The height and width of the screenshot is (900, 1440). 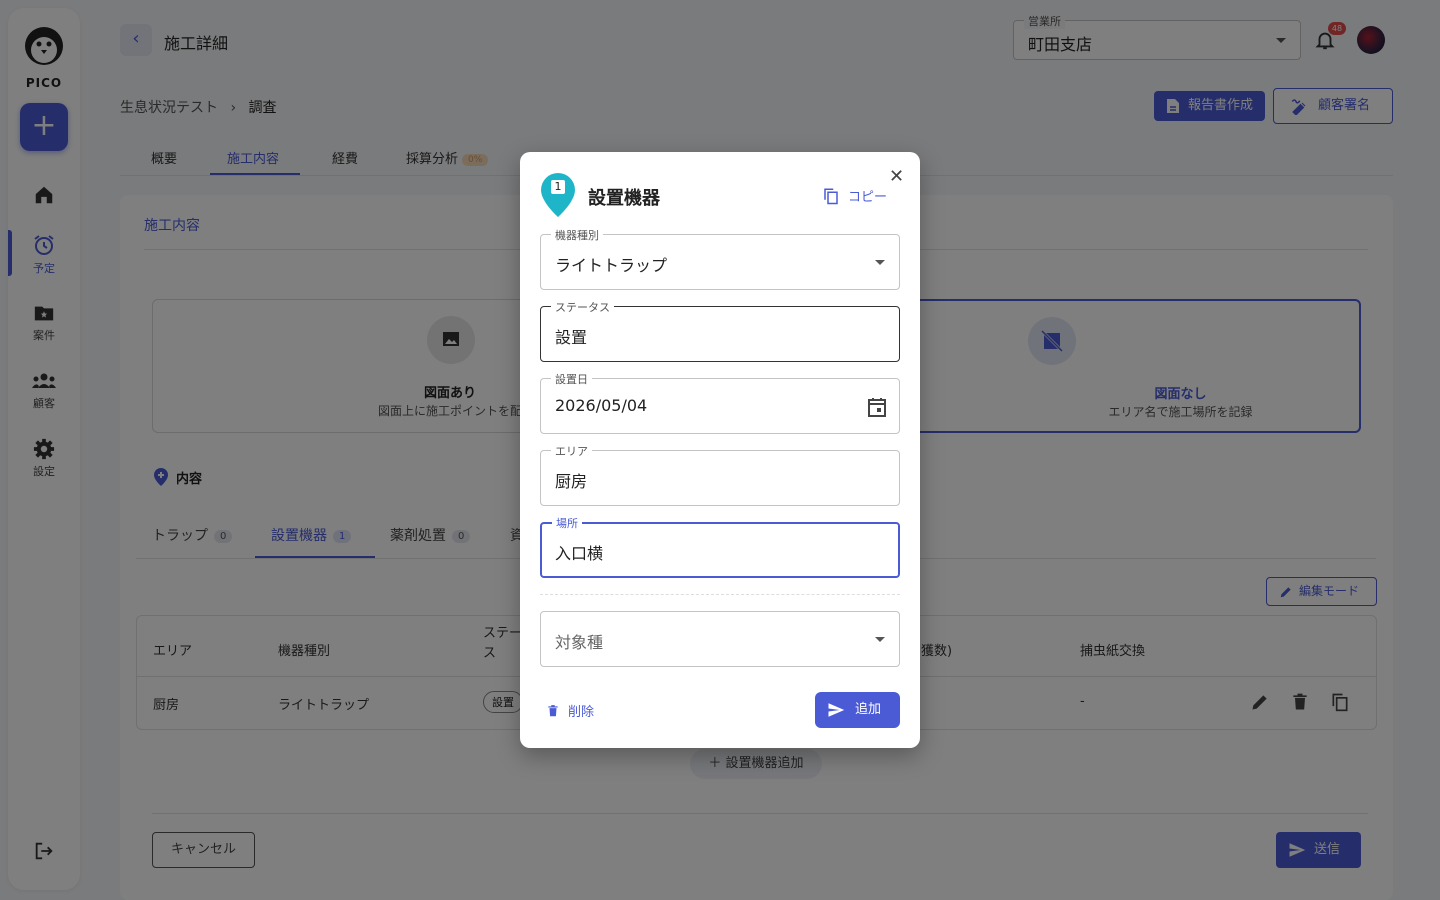 I want to click on add-label: 追加, so click(x=868, y=709).